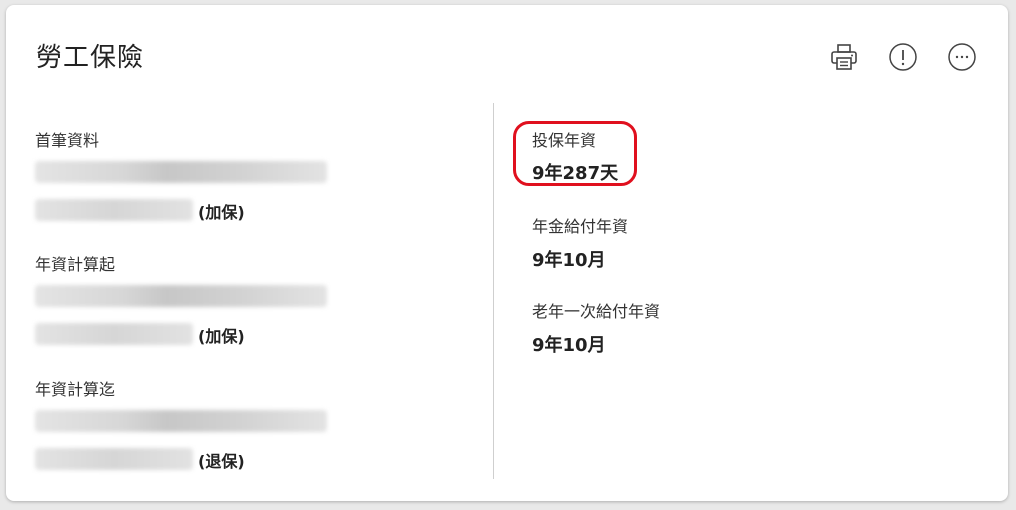  Describe the element at coordinates (75, 264) in the screenshot. I see `seniority-start-label: 年資計算起` at that location.